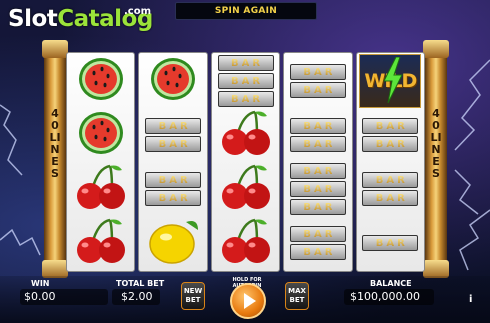  Describe the element at coordinates (33, 19) in the screenshot. I see `logo-text-slot: Slot` at that location.